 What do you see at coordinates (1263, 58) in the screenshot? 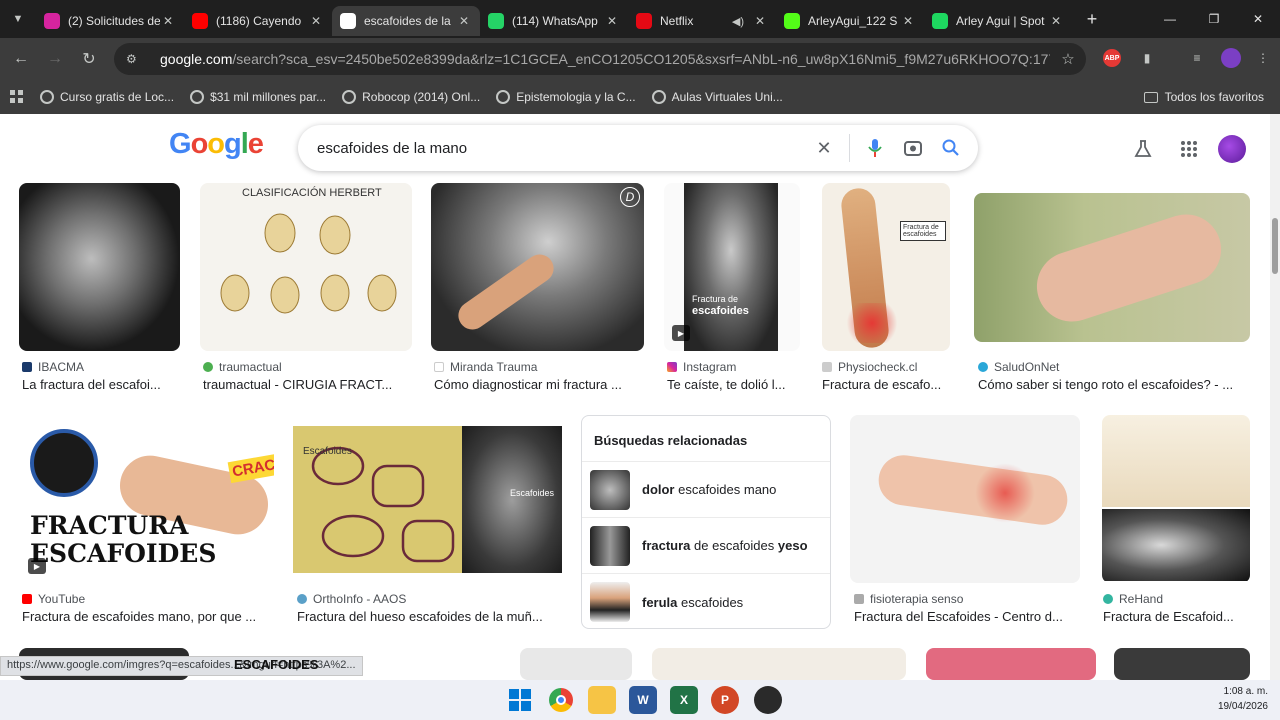
I see `more-menu-icon: ⋮` at bounding box center [1263, 58].